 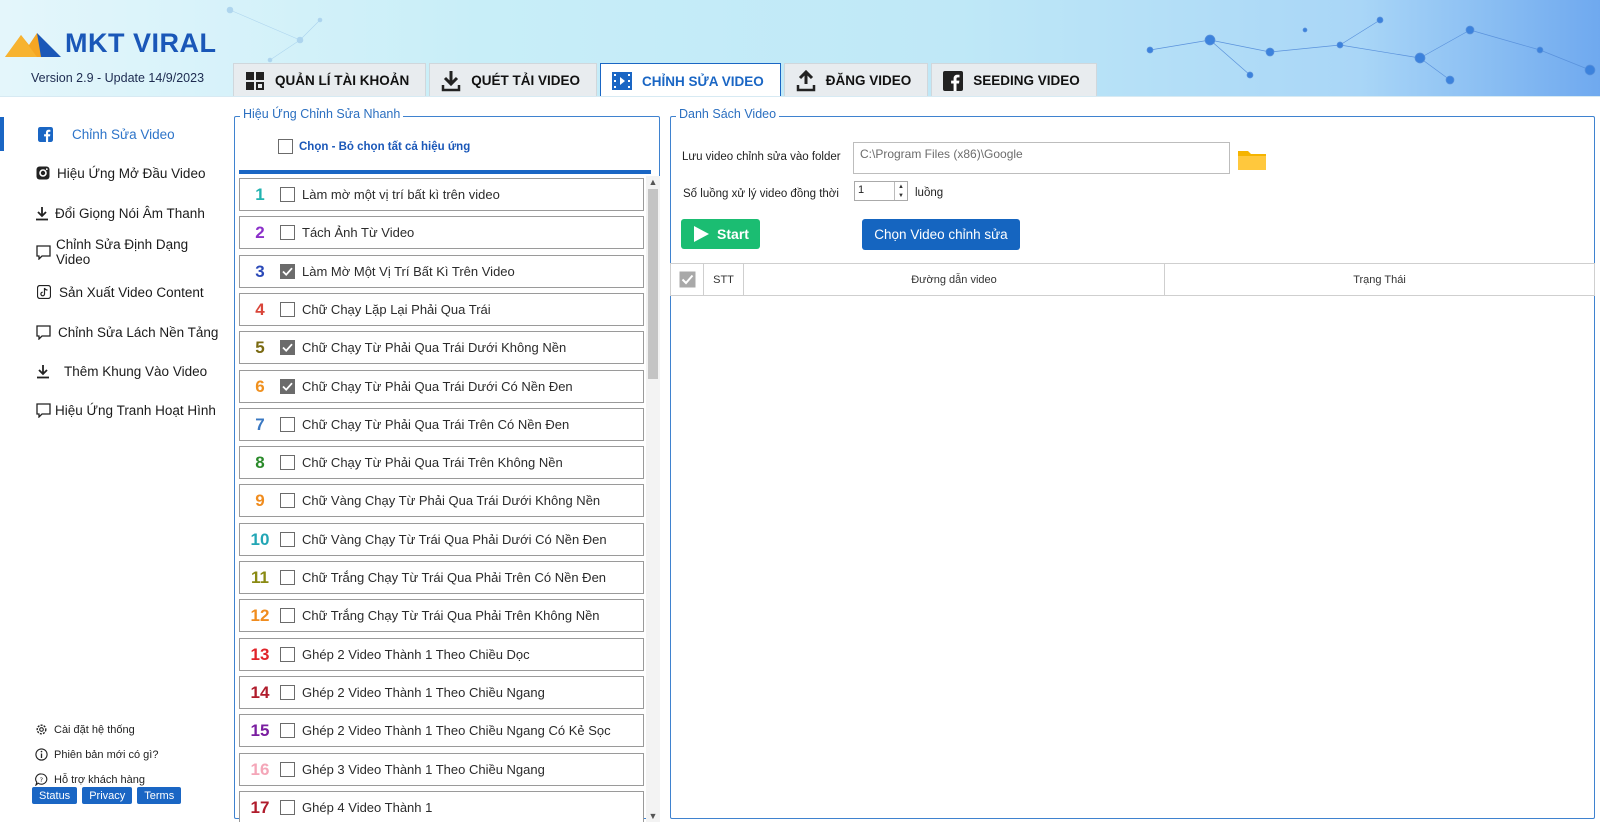 What do you see at coordinates (441, 654) in the screenshot?
I see `effect-row: 13 Ghép 2 Video Thành 1 Theo Chiều Dọc` at bounding box center [441, 654].